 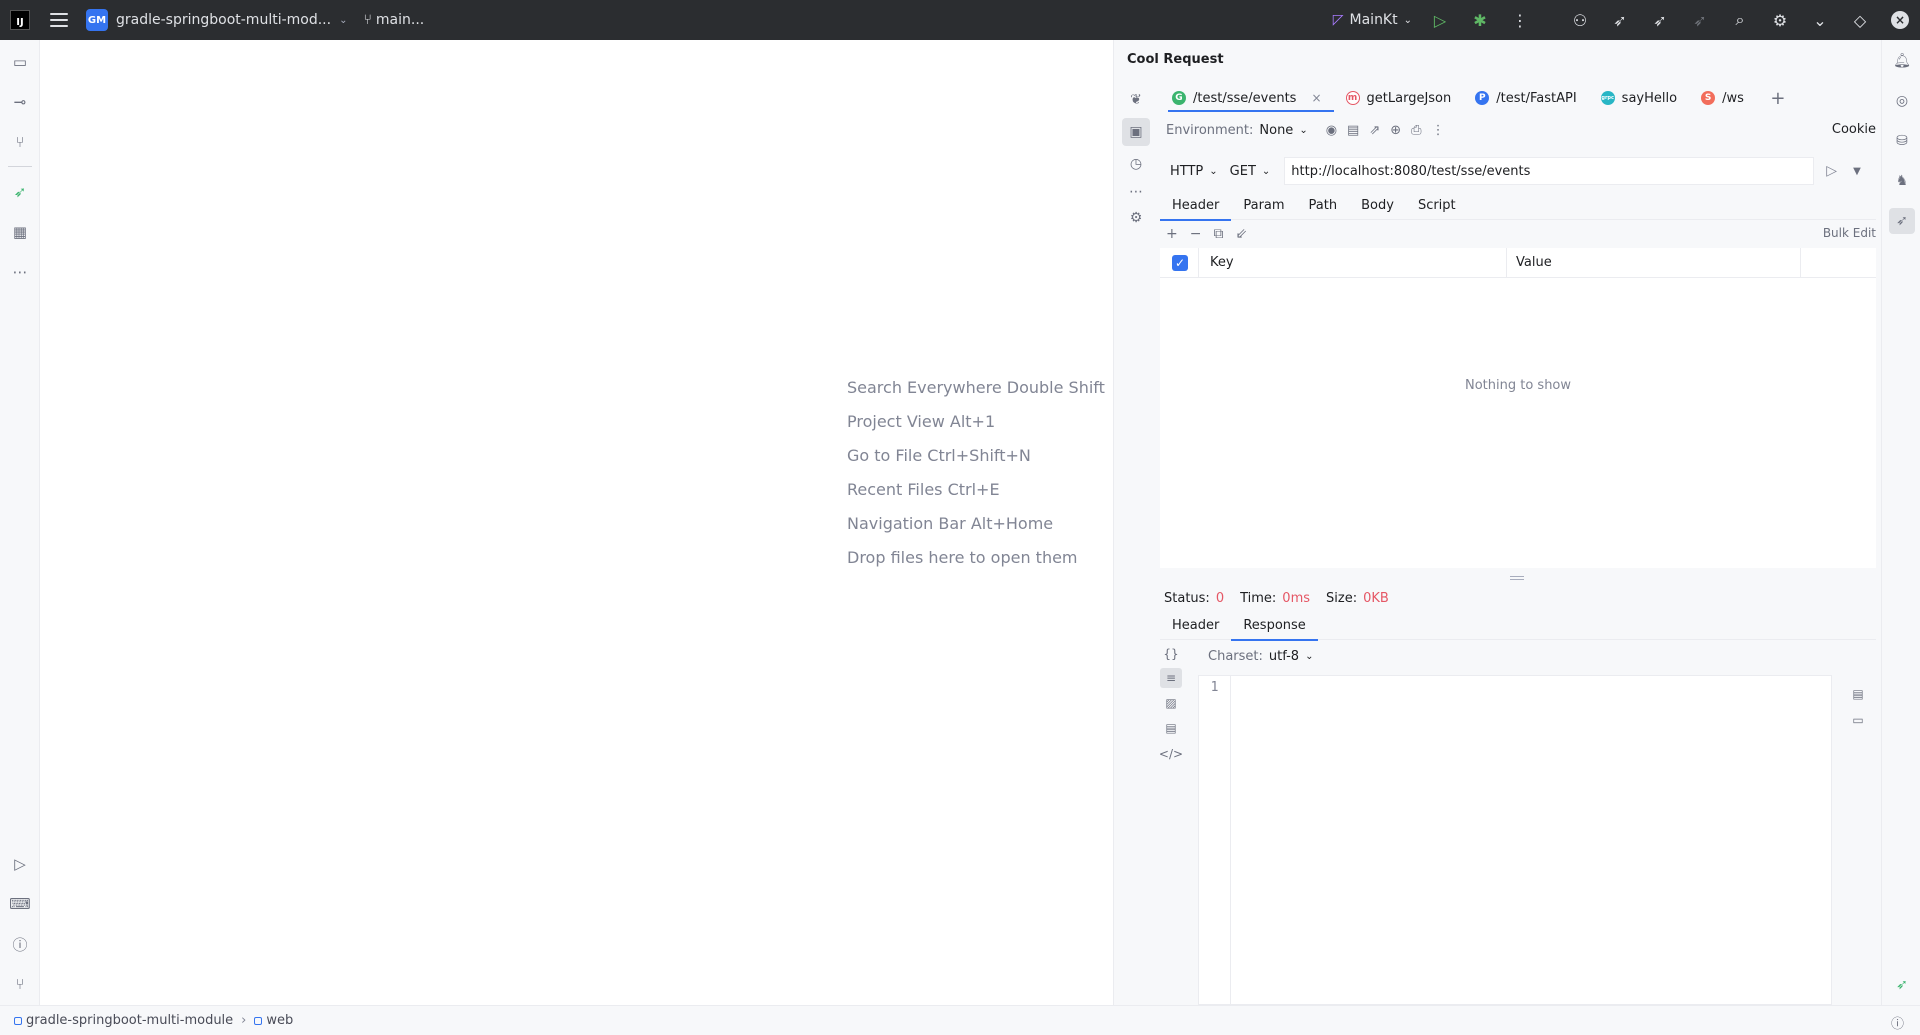 What do you see at coordinates (1374, 130) in the screenshot?
I see `open-external-icon: ⇗` at bounding box center [1374, 130].